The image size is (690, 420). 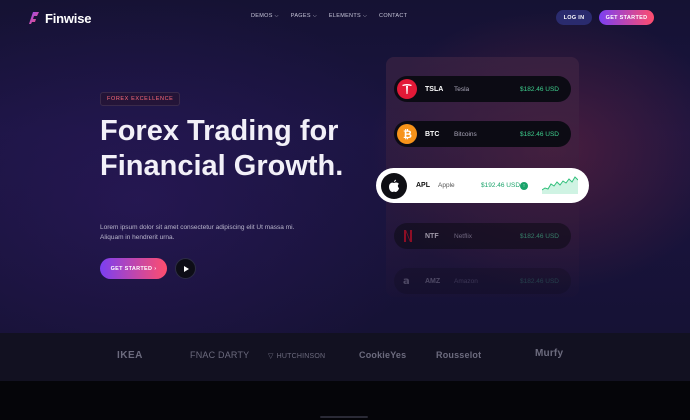 What do you see at coordinates (501, 185) in the screenshot?
I see `stock-price: $192.46 USD` at bounding box center [501, 185].